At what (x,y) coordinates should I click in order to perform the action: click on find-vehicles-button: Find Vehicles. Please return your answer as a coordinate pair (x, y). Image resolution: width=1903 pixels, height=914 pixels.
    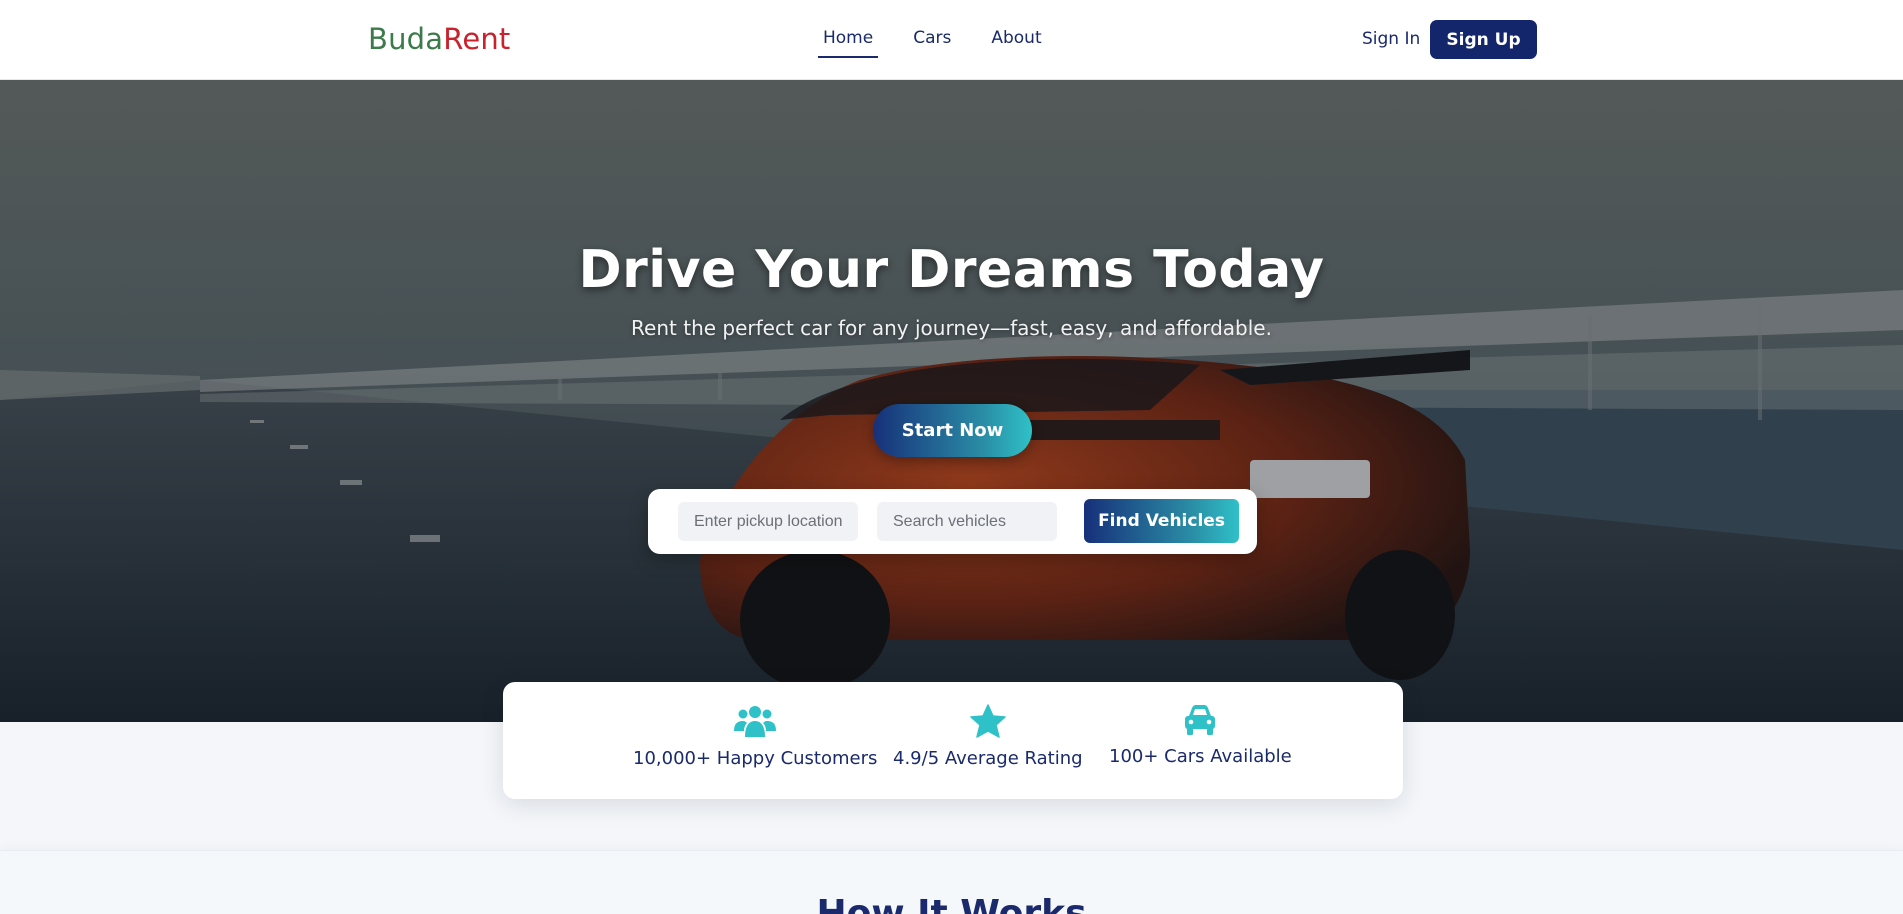
    Looking at the image, I should click on (1161, 521).